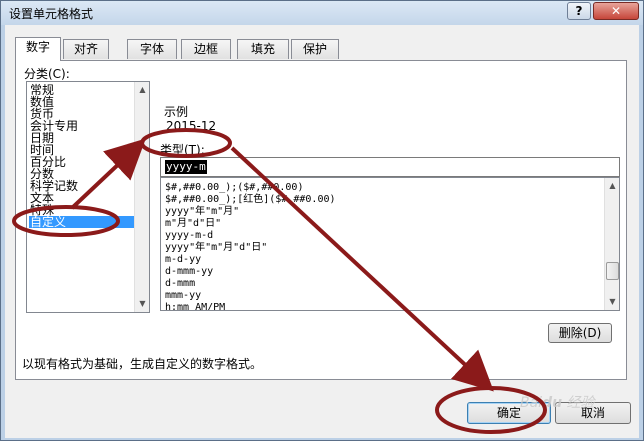 This screenshot has height=441, width=644. I want to click on scroll-thumb, so click(612, 271).